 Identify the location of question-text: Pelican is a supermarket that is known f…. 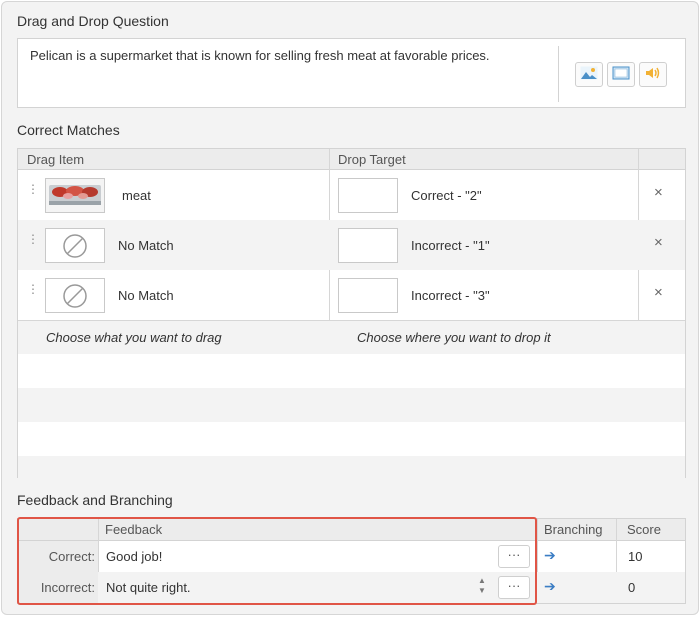
(260, 55).